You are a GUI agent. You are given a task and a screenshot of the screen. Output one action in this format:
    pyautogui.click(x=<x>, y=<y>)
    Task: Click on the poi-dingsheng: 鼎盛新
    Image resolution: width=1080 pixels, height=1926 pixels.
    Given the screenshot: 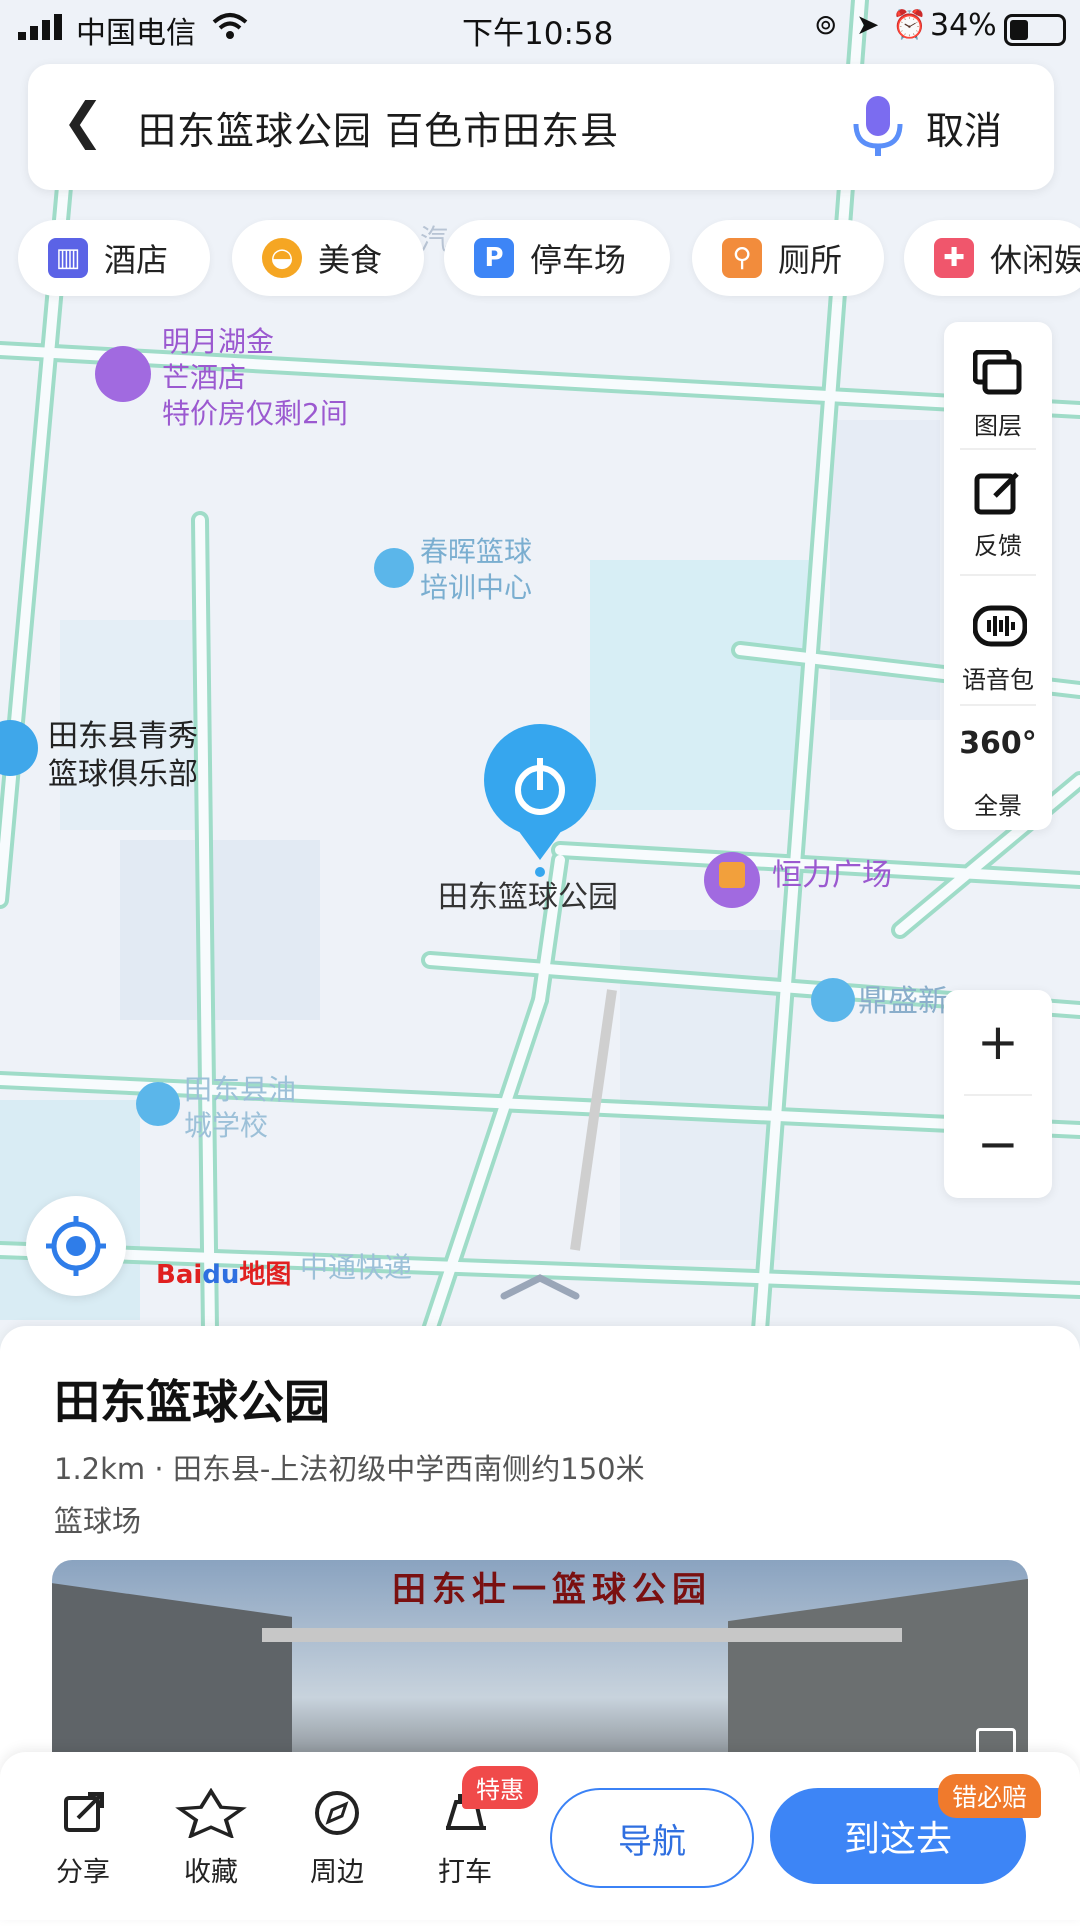 What is the action you would take?
    pyautogui.click(x=903, y=1002)
    